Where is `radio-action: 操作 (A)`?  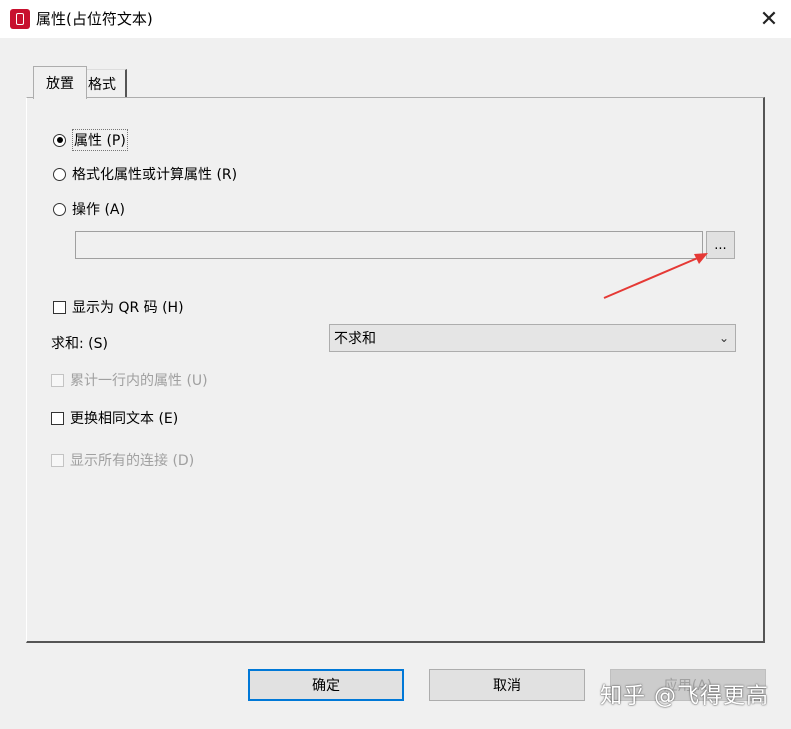 radio-action: 操作 (A) is located at coordinates (89, 209).